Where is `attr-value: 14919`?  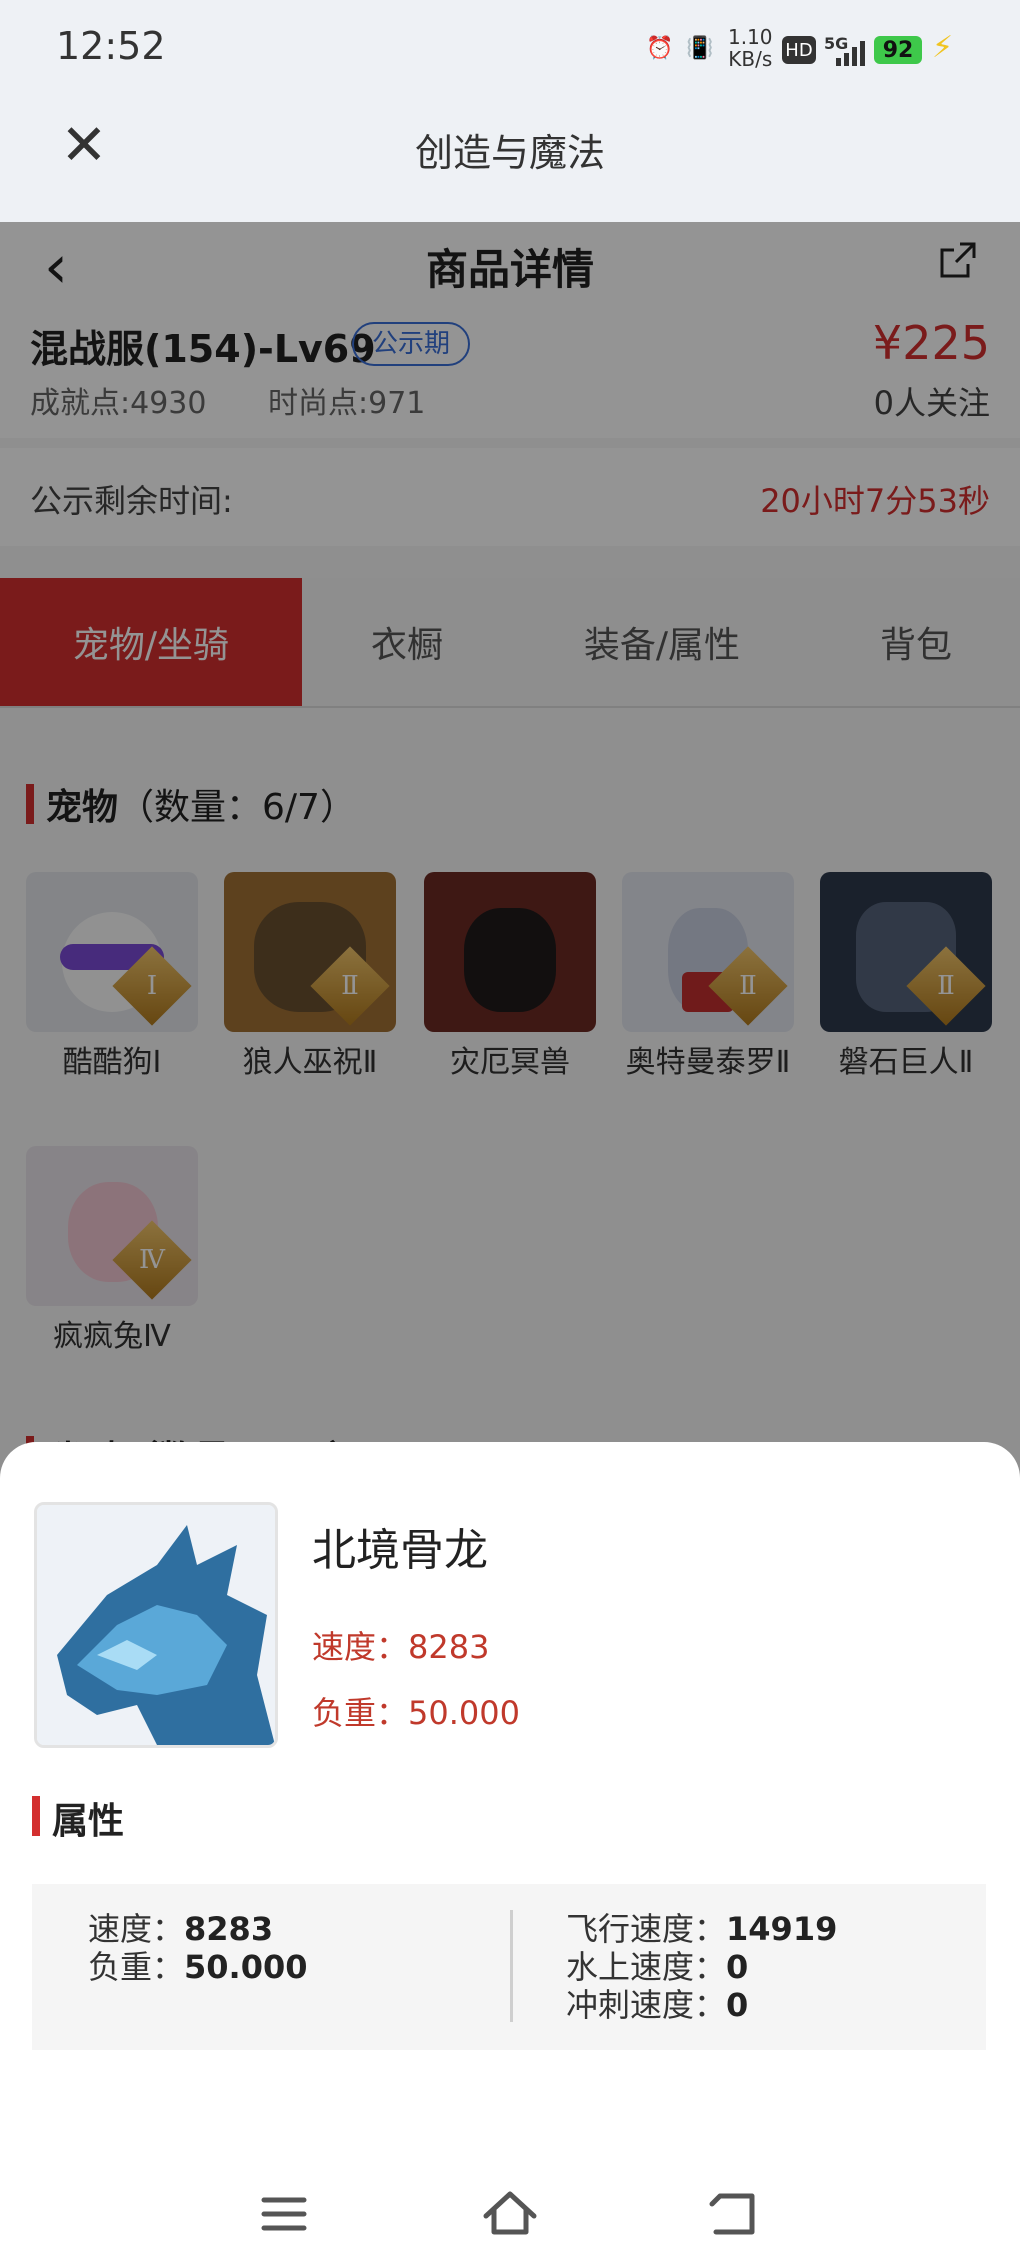 attr-value: 14919 is located at coordinates (782, 1929).